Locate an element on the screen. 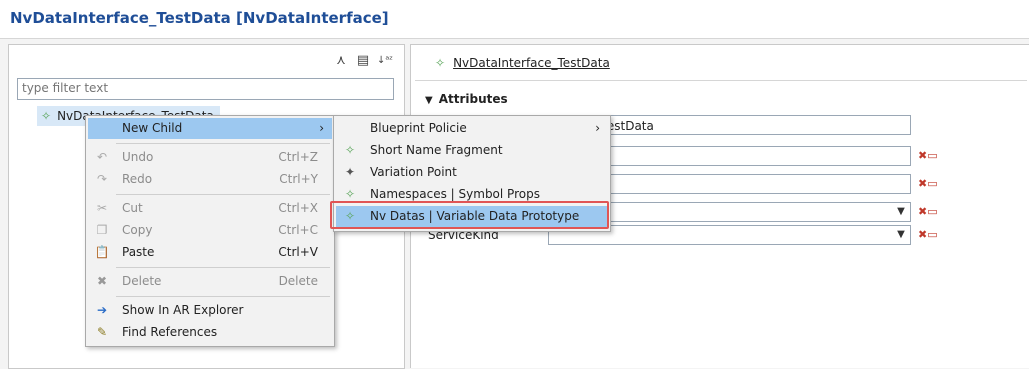 The height and width of the screenshot is (369, 1029). menu-item-label: Variation Point is located at coordinates (413, 172).